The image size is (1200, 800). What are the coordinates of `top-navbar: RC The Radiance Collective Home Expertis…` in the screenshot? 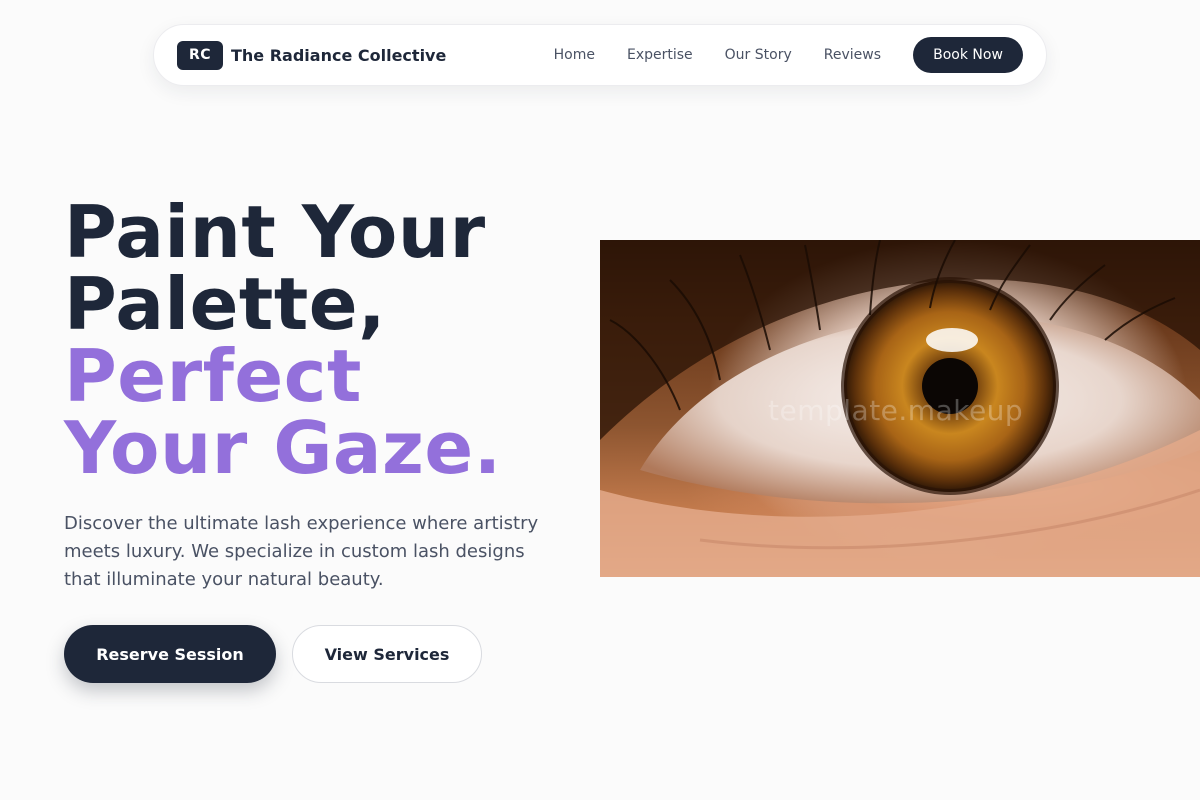 It's located at (600, 55).